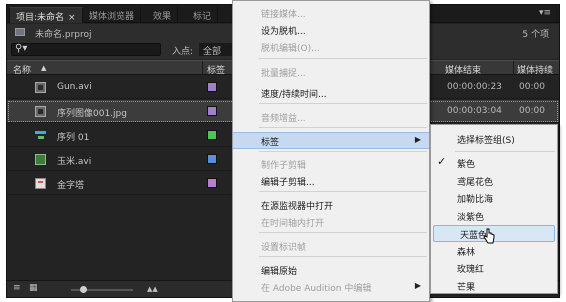 This screenshot has height=302, width=566. I want to click on tab-project-label: 项目:未命名, so click(40, 18).